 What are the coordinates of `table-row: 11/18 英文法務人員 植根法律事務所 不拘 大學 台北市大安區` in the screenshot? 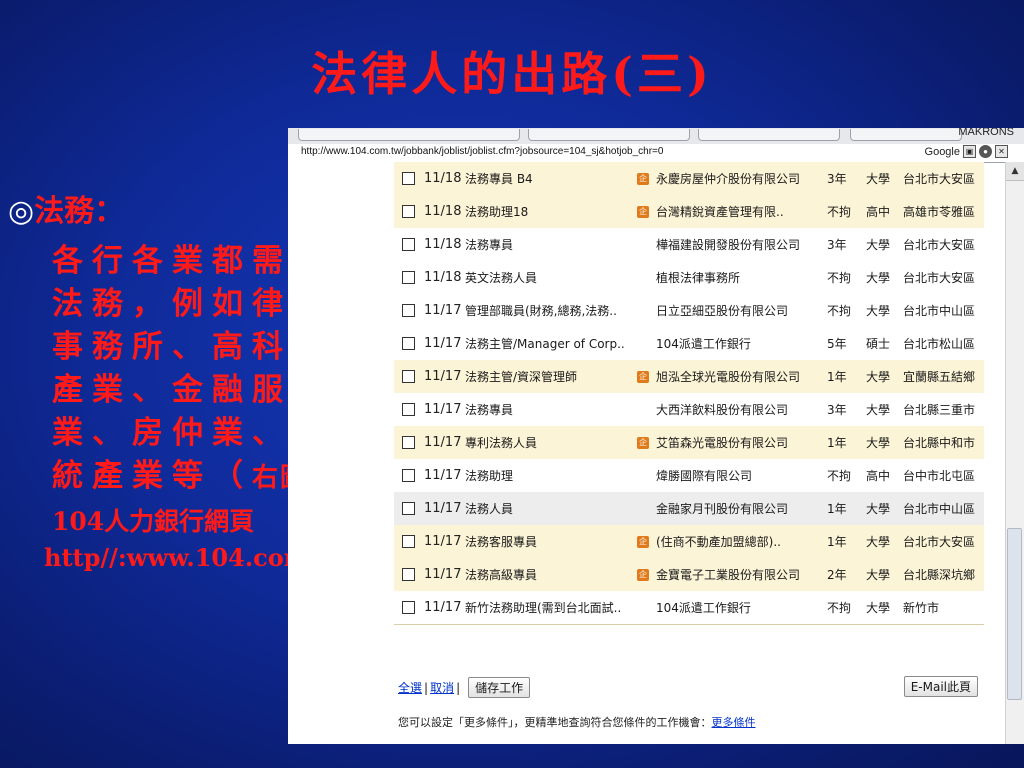 It's located at (689, 278).